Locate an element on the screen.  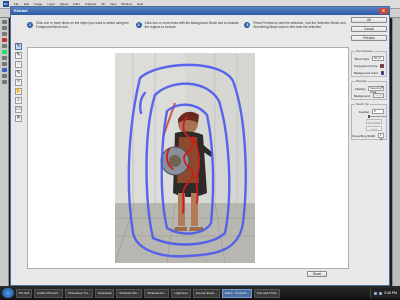
slider-knob is located at coordinates (369, 116).